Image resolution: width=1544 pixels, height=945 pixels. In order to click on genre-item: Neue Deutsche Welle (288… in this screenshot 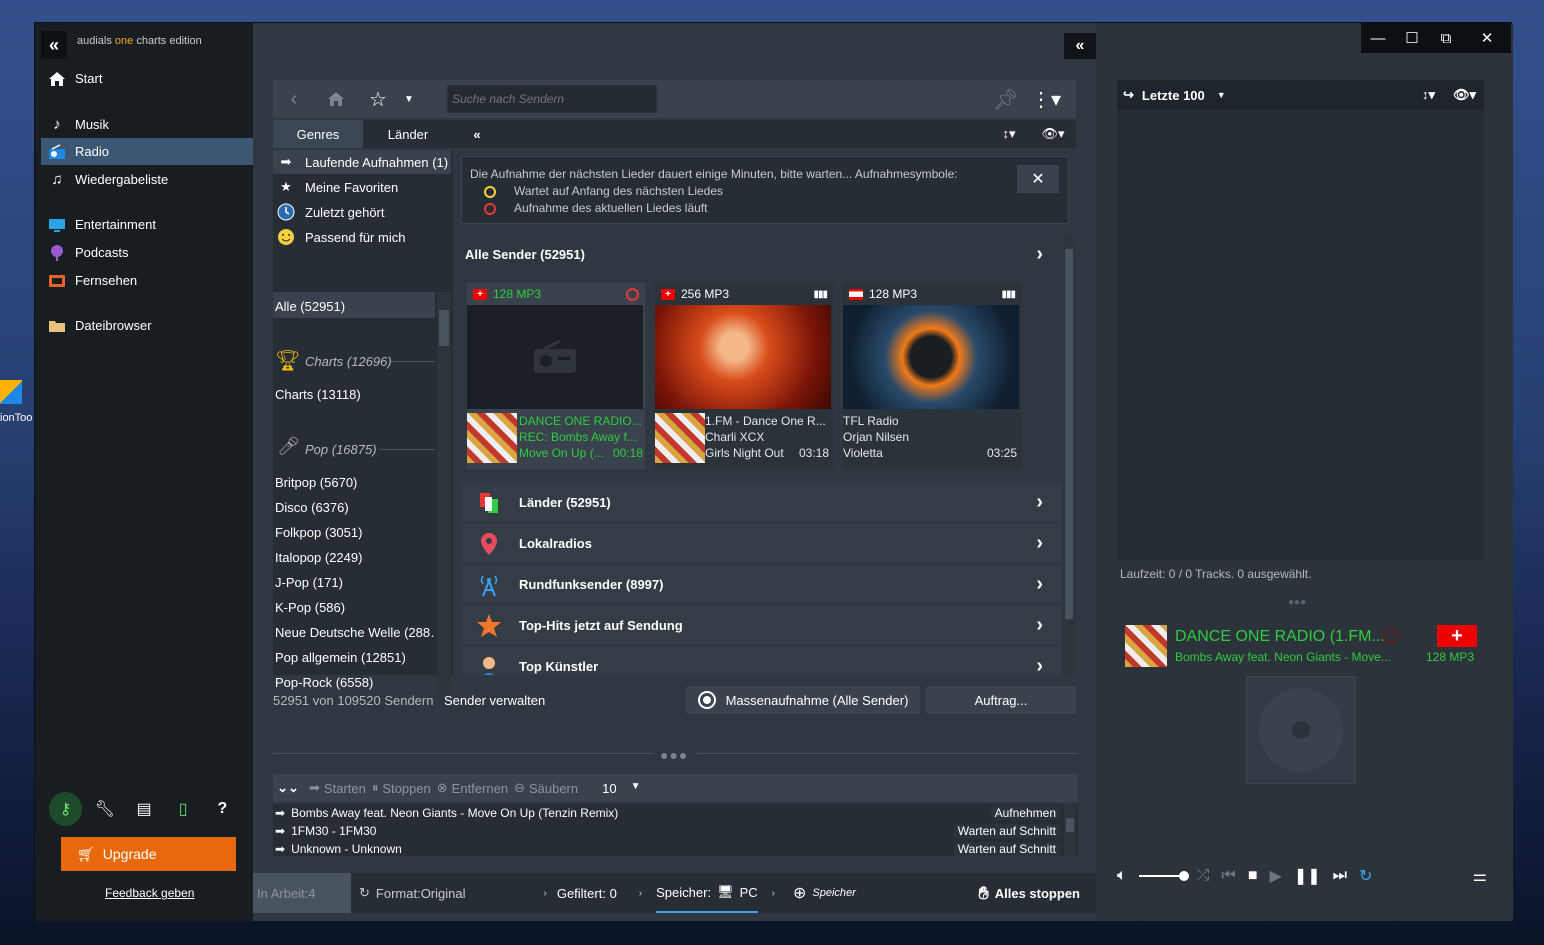, I will do `click(355, 632)`.